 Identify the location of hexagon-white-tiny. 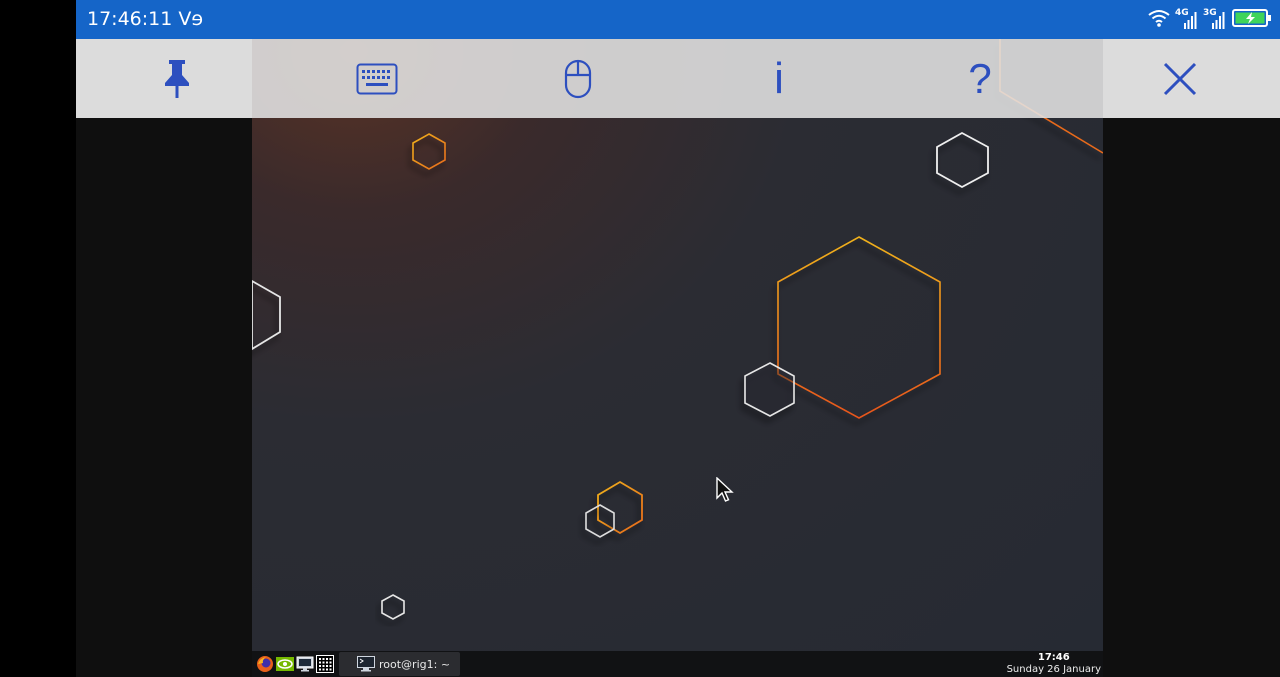
(393, 607).